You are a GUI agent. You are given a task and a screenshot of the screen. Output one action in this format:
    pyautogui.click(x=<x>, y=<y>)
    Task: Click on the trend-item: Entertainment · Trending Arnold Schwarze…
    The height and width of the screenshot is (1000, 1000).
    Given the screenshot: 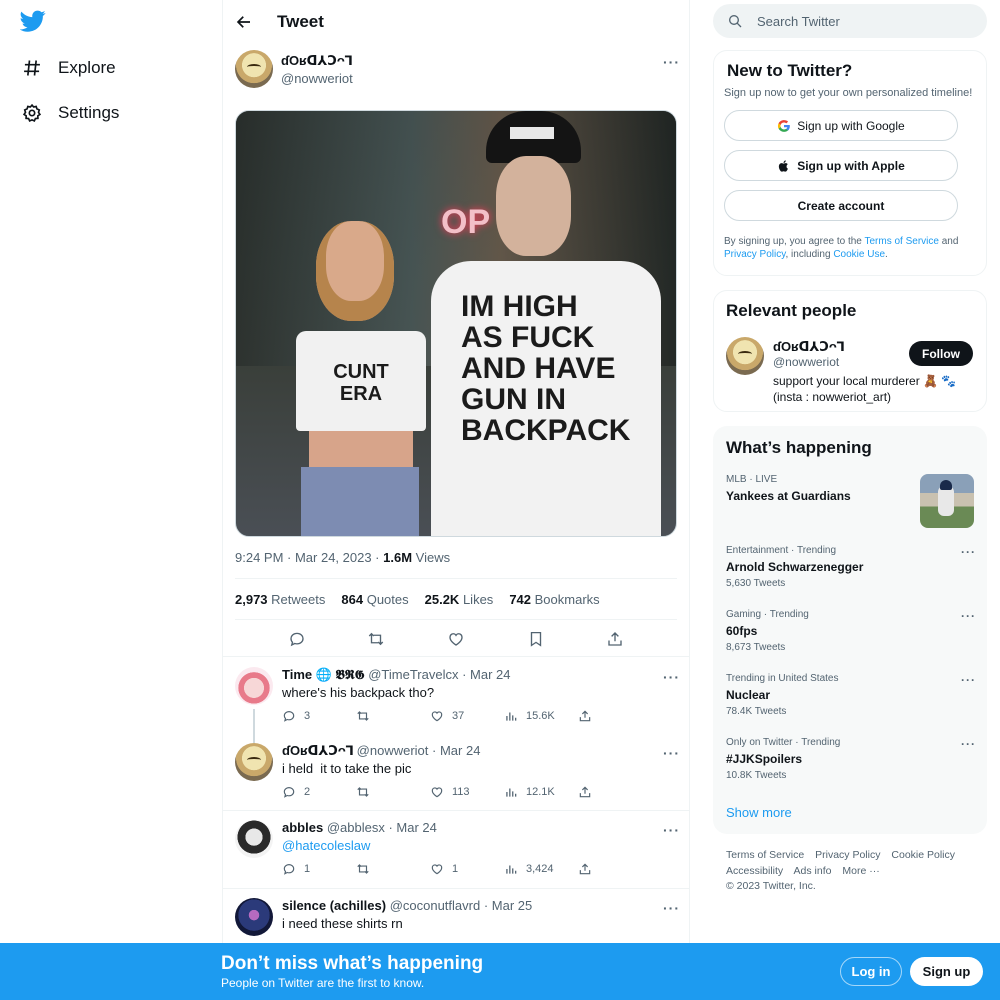 What is the action you would take?
    pyautogui.click(x=851, y=567)
    